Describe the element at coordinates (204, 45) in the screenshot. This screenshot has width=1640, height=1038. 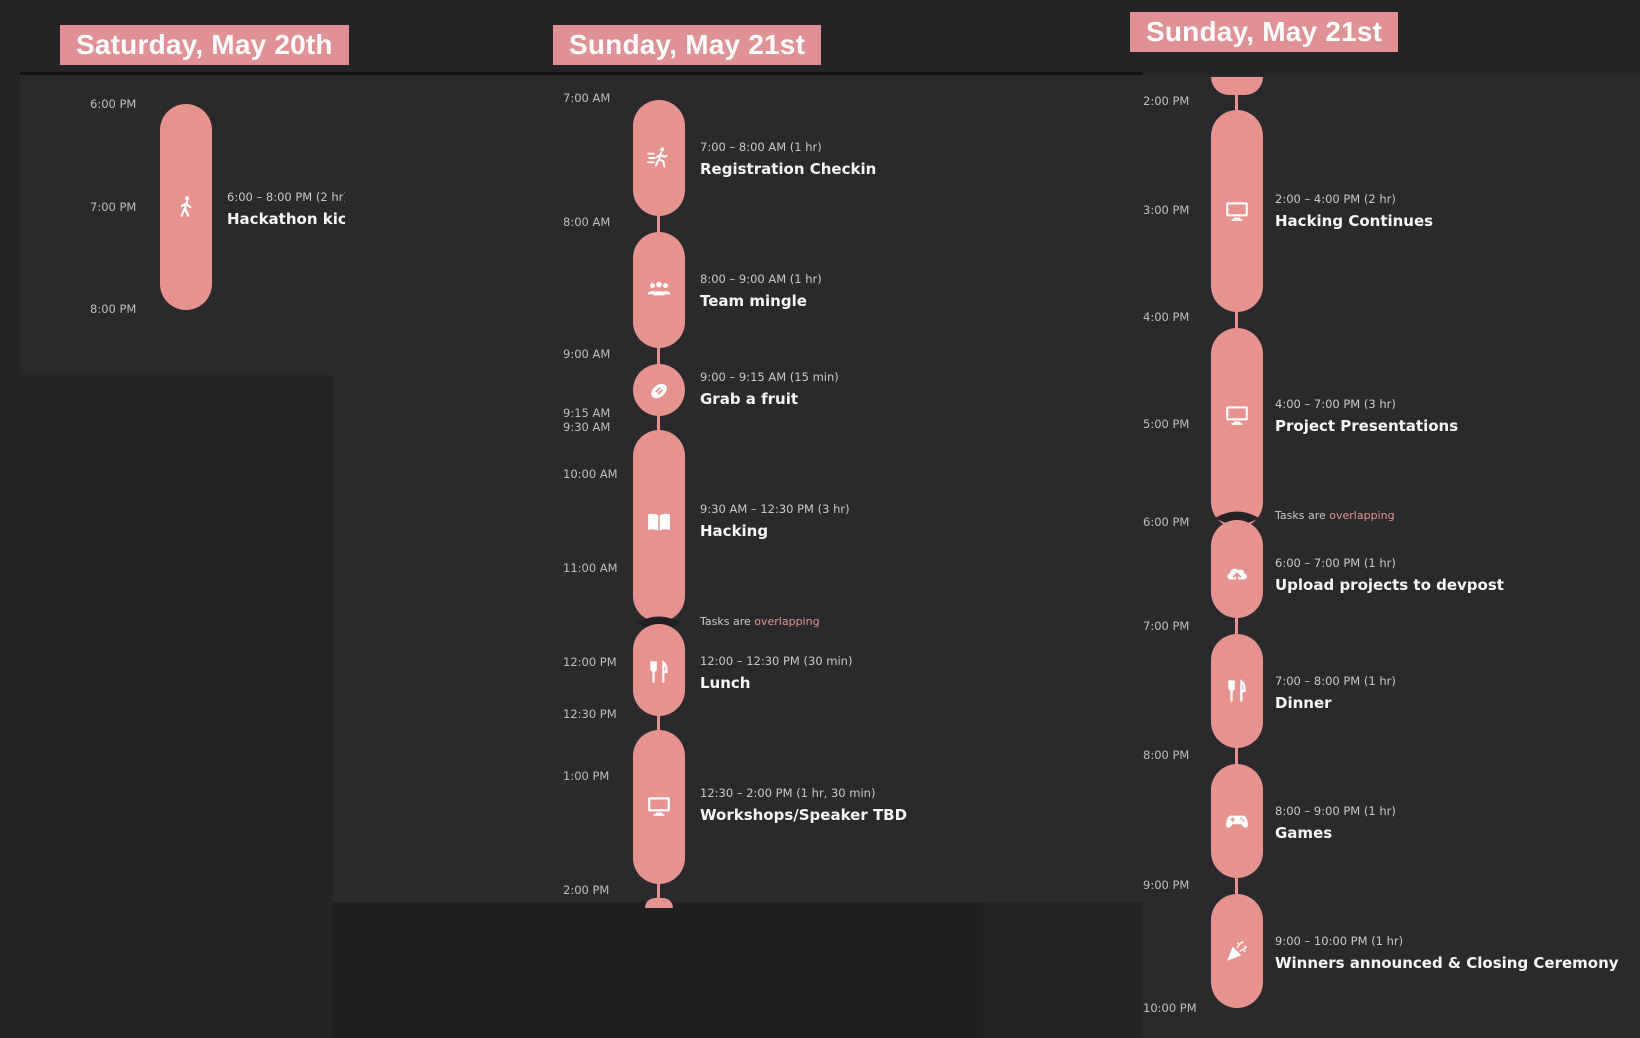
I see `day-header-saturday: Saturday, May 20th` at that location.